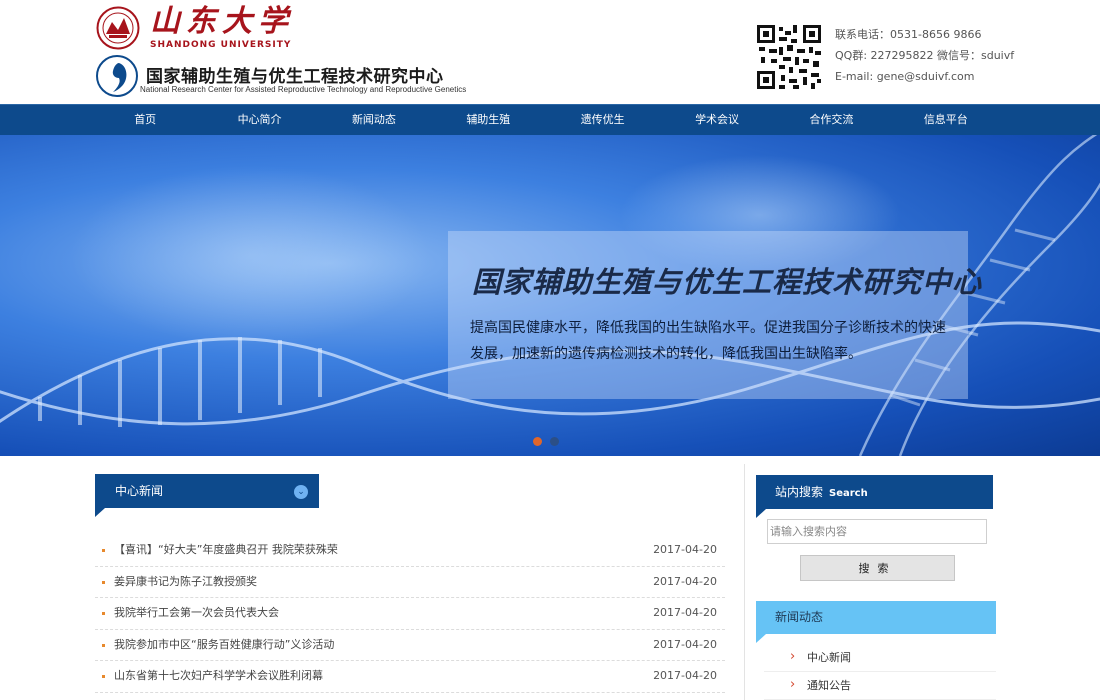  Describe the element at coordinates (874, 496) in the screenshot. I see `site-search-heading: 站内搜索 Search` at that location.